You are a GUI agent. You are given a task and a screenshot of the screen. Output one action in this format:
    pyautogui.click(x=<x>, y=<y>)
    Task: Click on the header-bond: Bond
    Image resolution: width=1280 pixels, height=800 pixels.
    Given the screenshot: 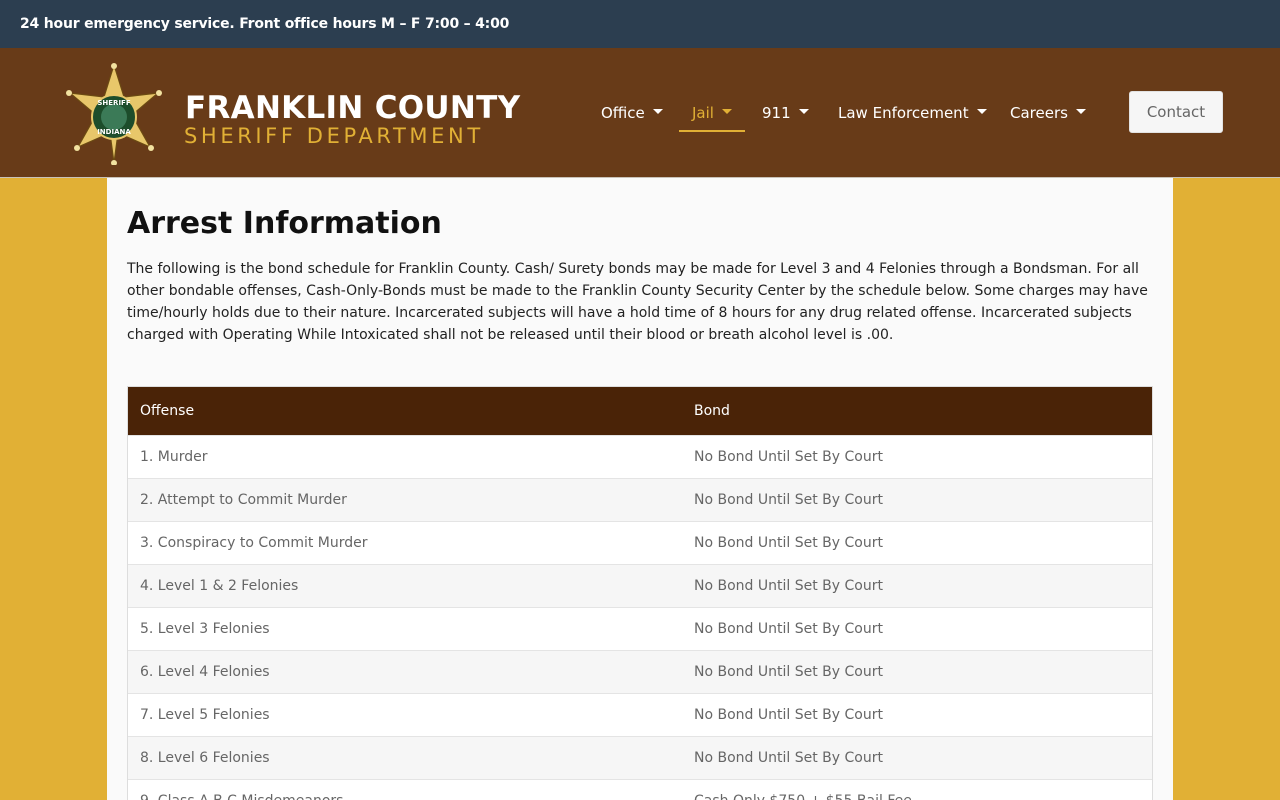 What is the action you would take?
    pyautogui.click(x=712, y=411)
    